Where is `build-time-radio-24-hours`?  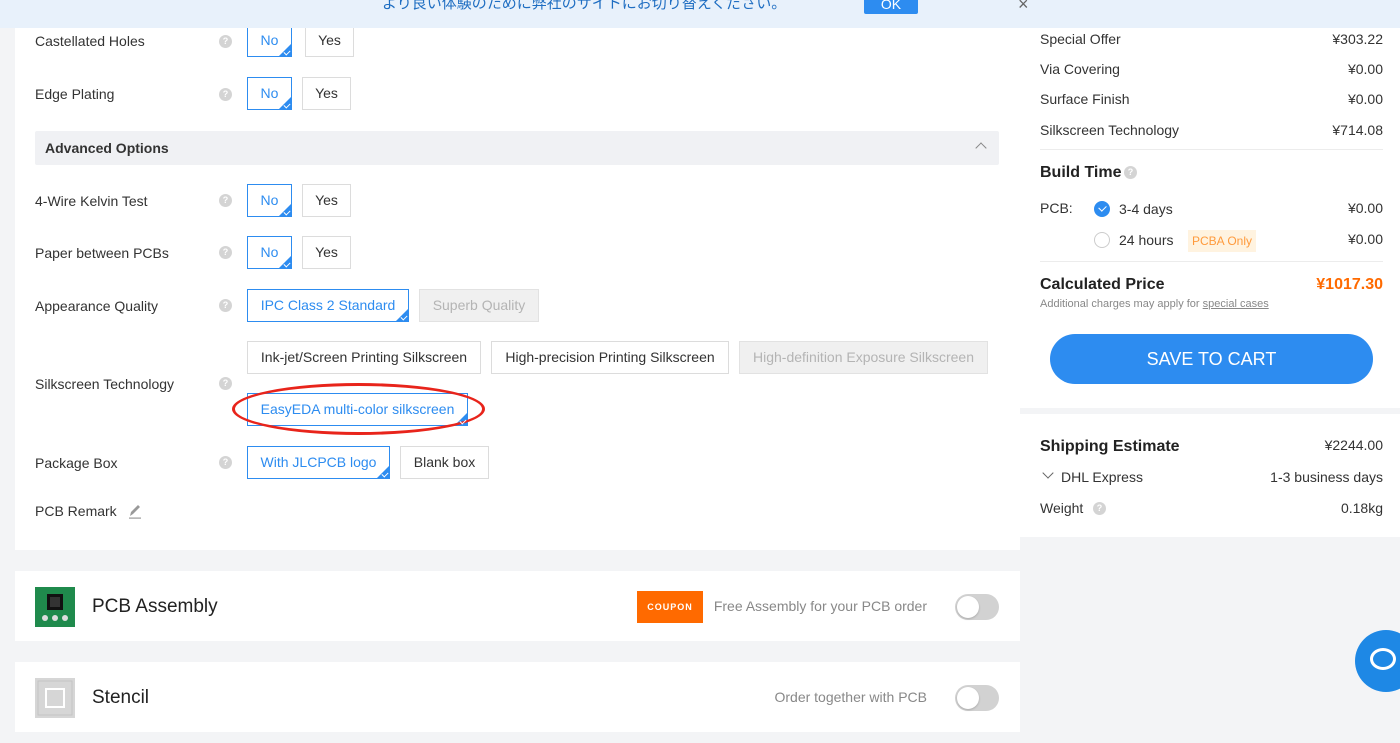 build-time-radio-24-hours is located at coordinates (1102, 240).